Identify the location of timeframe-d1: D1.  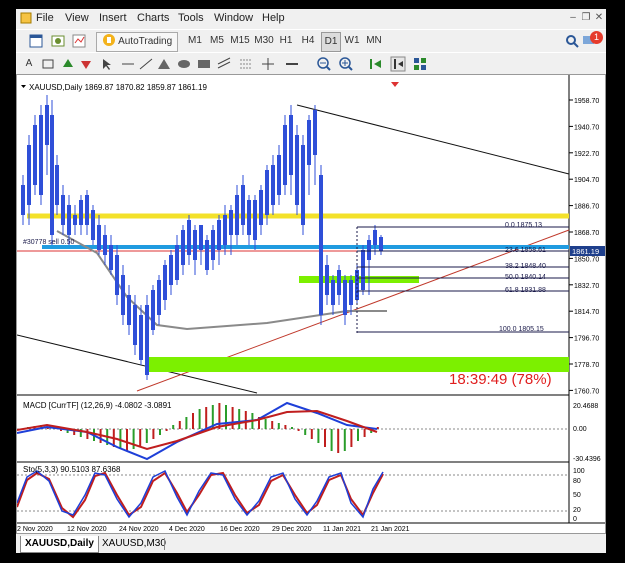
(331, 42).